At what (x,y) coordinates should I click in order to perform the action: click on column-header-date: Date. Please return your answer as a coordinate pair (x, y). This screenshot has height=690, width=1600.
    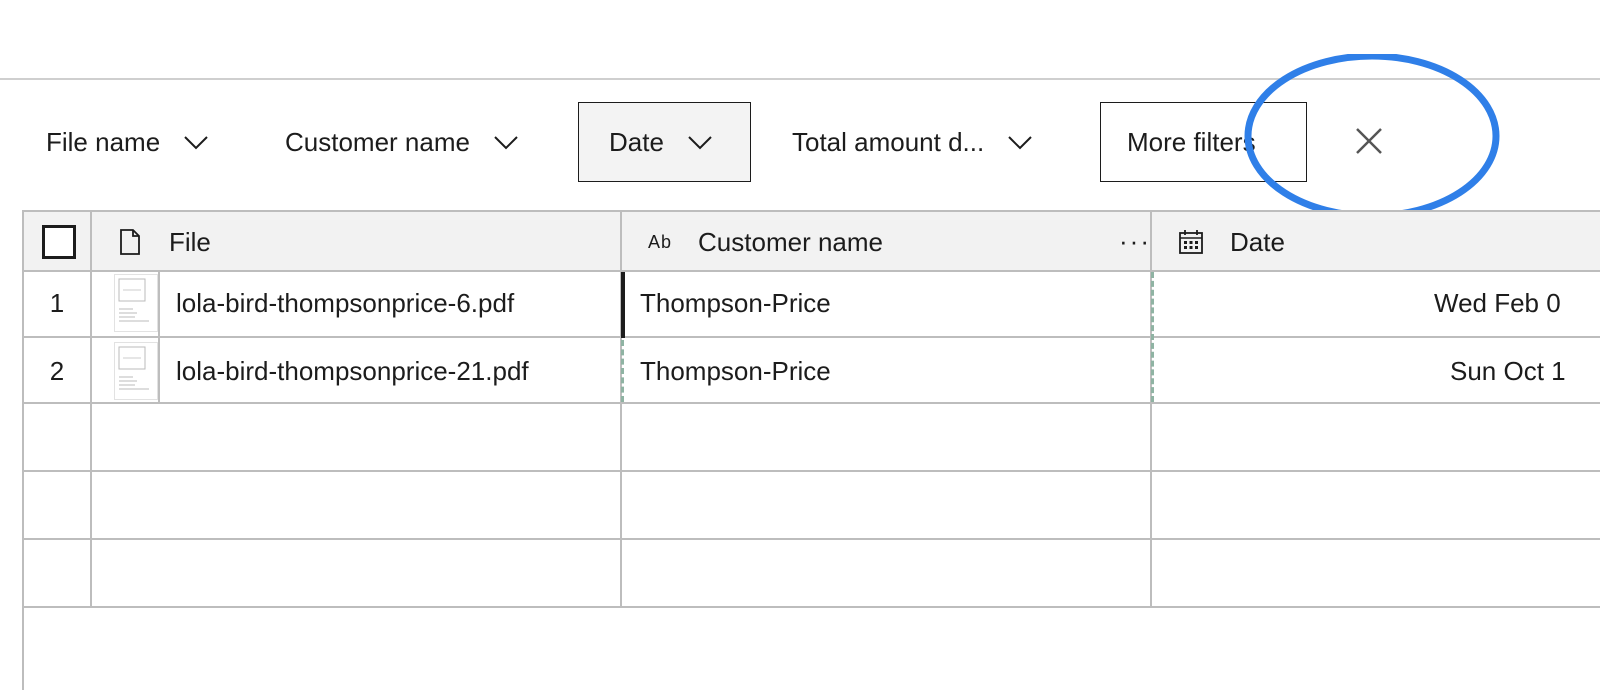
    Looking at the image, I should click on (1231, 242).